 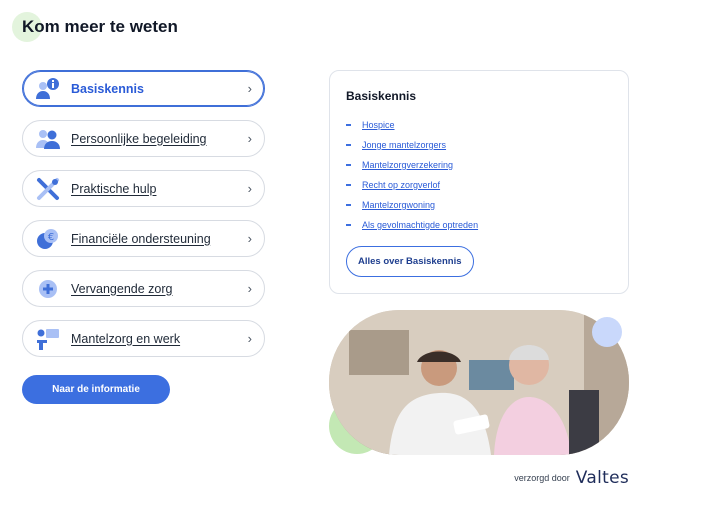 I want to click on menu-item-label: Mantelzorg en werk, so click(x=126, y=338).